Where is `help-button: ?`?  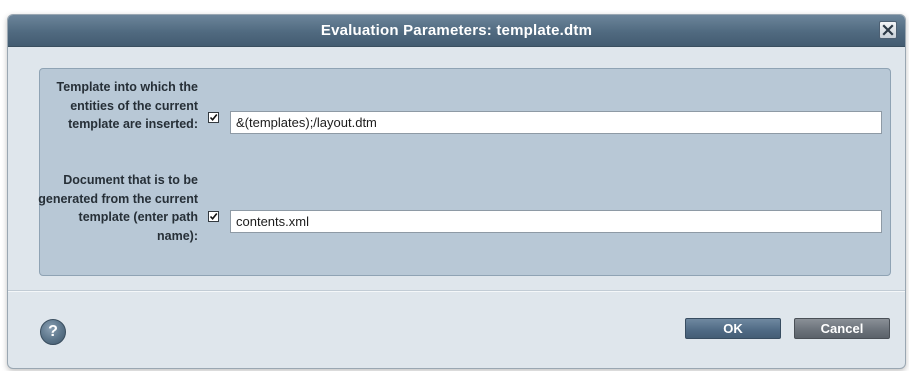
help-button: ? is located at coordinates (53, 332).